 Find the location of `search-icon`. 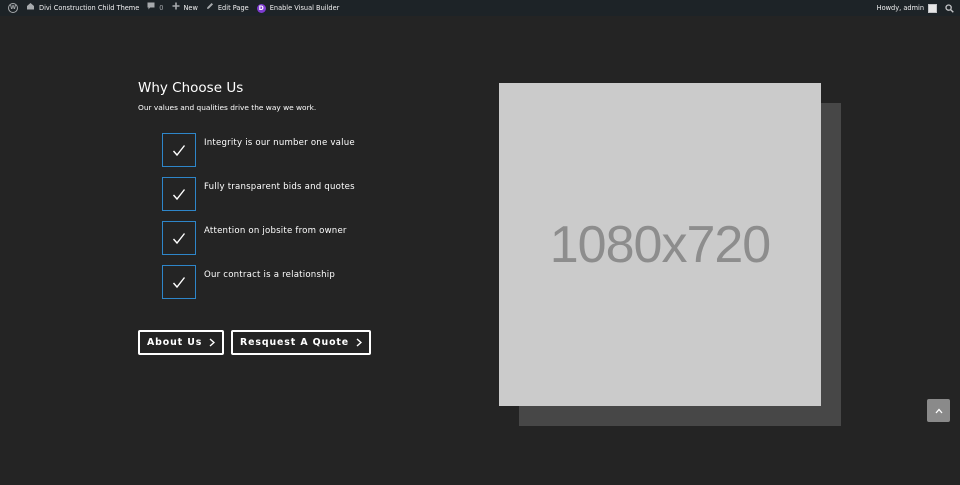

search-icon is located at coordinates (949, 8).